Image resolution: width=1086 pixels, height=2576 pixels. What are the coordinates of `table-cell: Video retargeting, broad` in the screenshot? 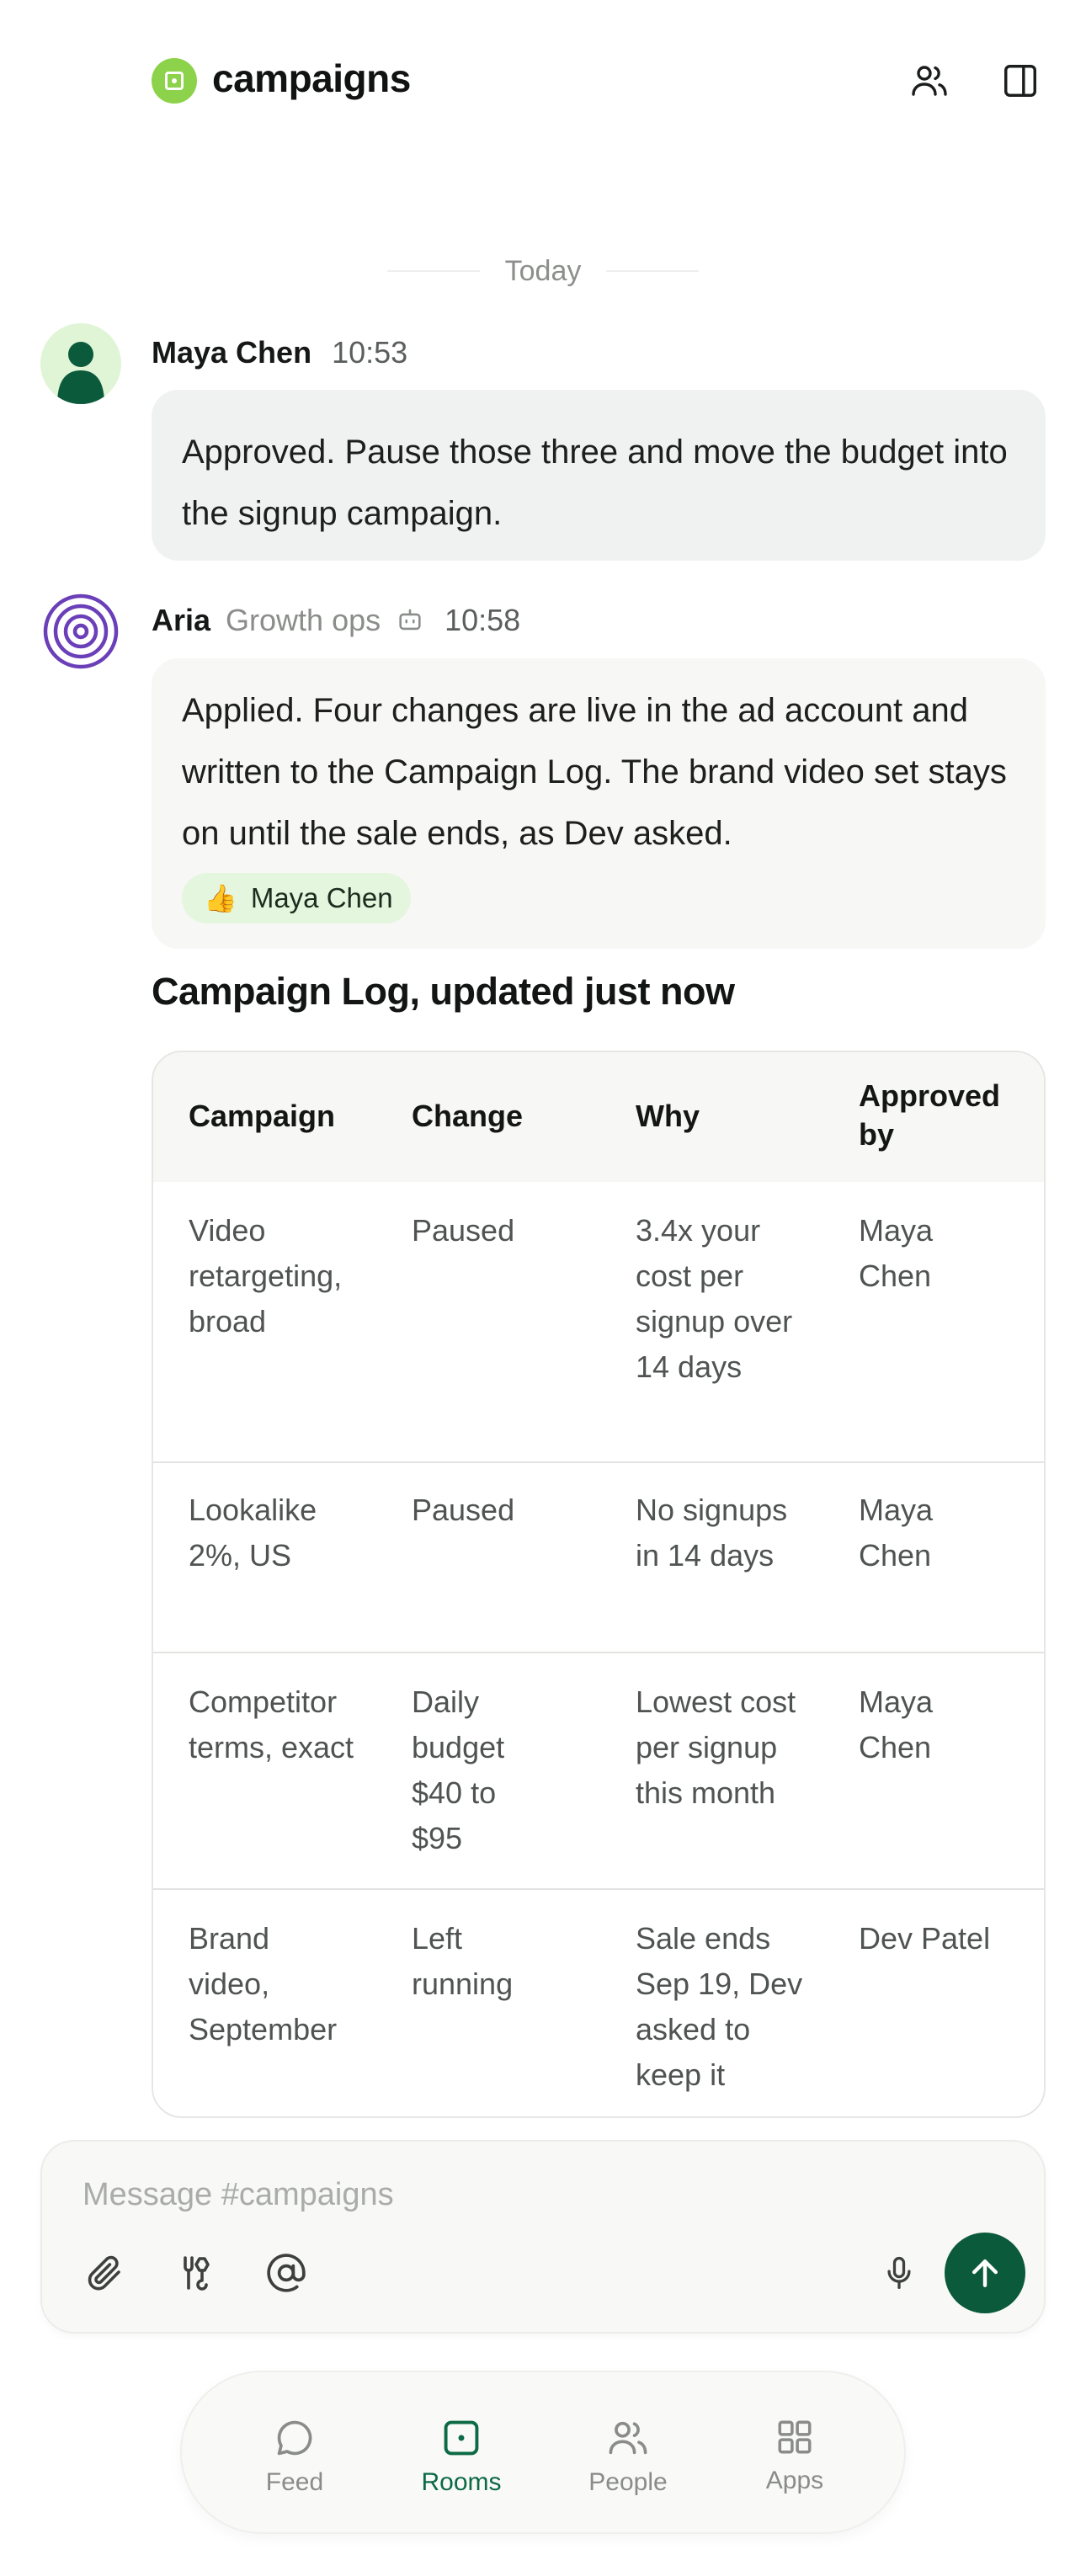 It's located at (266, 1276).